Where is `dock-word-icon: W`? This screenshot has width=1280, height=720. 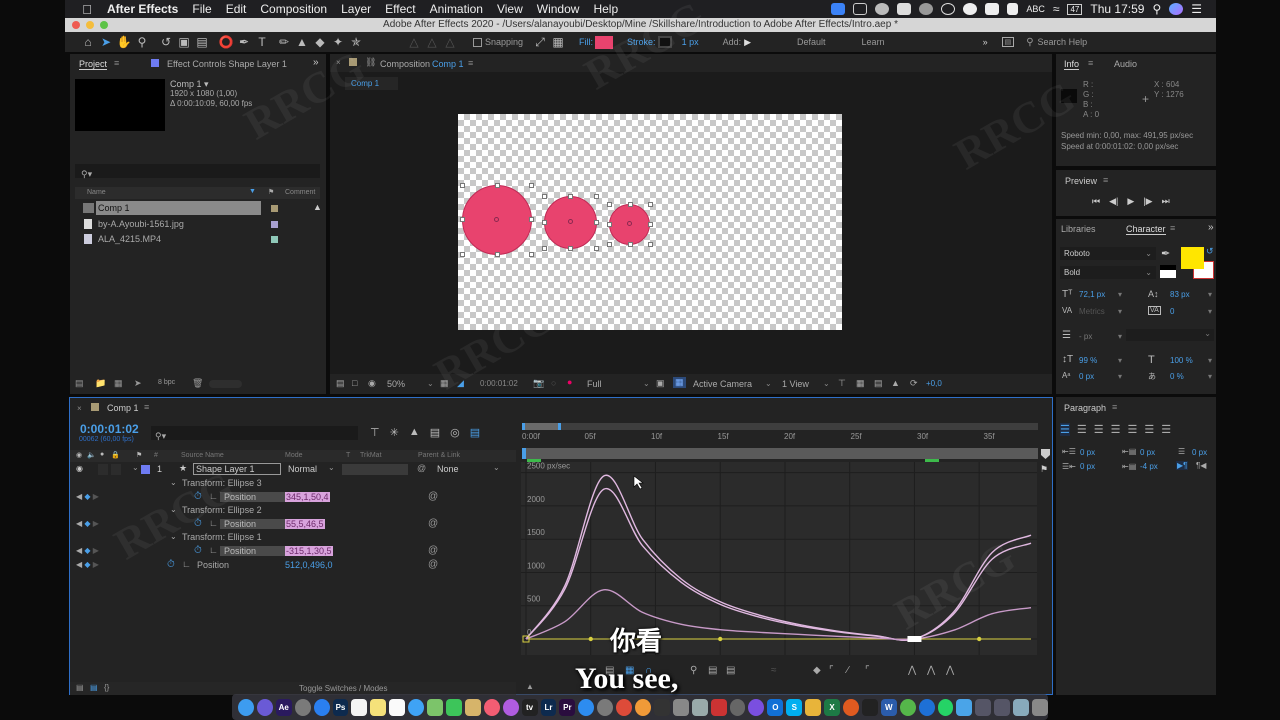 dock-word-icon: W is located at coordinates (888, 707).